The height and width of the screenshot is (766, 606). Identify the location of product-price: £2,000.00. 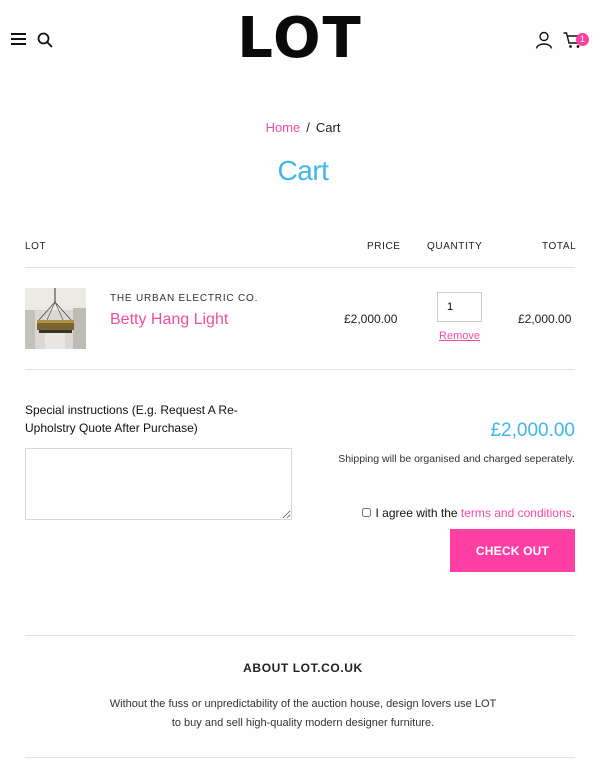
(371, 319).